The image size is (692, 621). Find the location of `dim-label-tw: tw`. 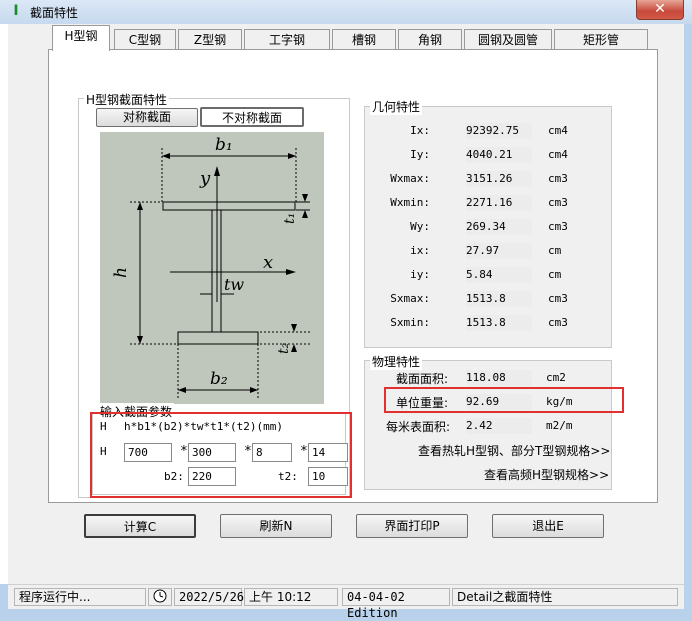

dim-label-tw: tw is located at coordinates (234, 284).